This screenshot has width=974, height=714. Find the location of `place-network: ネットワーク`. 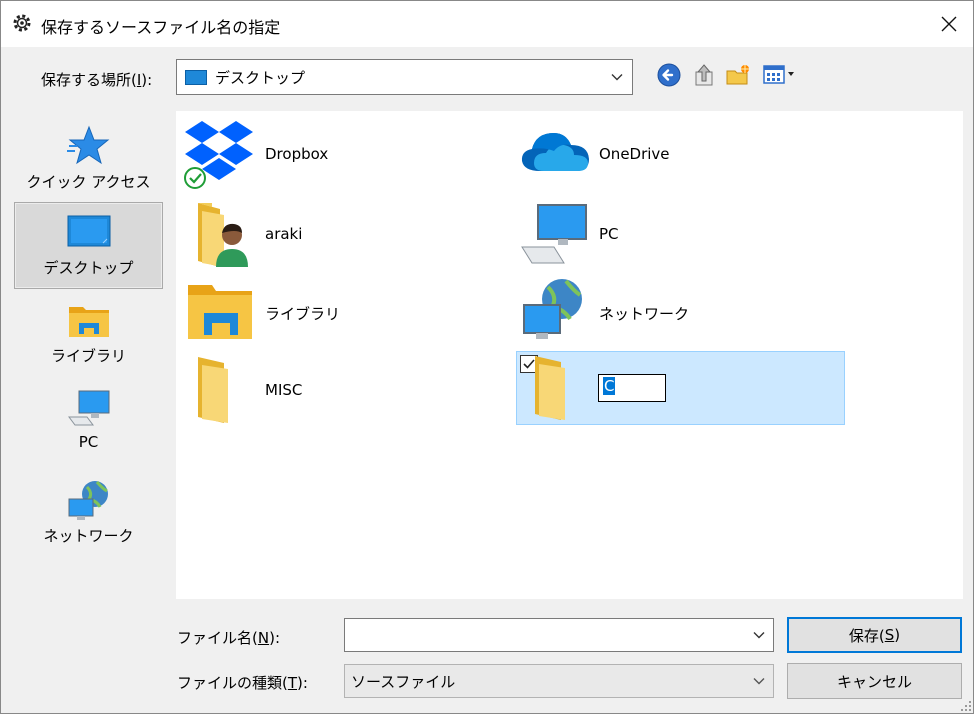

place-network: ネットワーク is located at coordinates (88, 515).